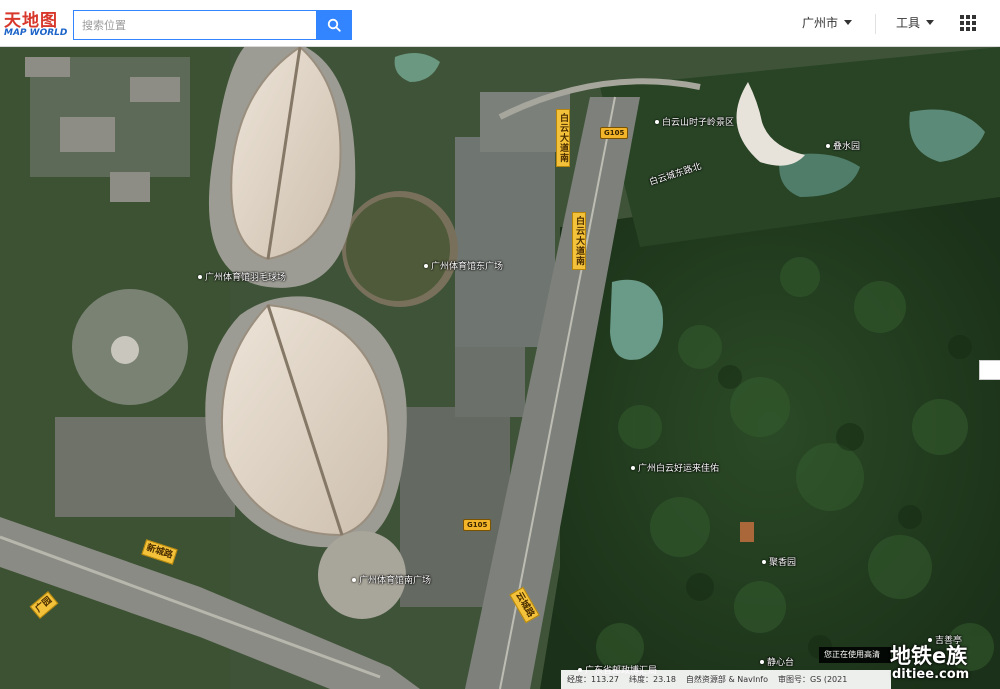 The image size is (1000, 689). Describe the element at coordinates (467, 267) in the screenshot. I see `poi-label: 广州体育馆东广场` at that location.